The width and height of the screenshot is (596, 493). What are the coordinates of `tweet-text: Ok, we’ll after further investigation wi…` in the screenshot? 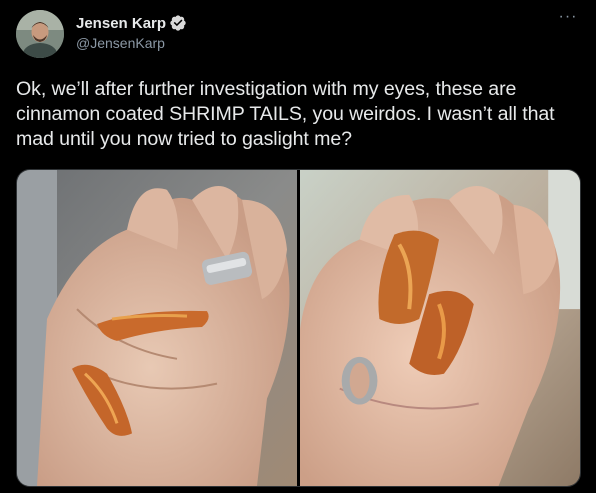 It's located at (285, 114).